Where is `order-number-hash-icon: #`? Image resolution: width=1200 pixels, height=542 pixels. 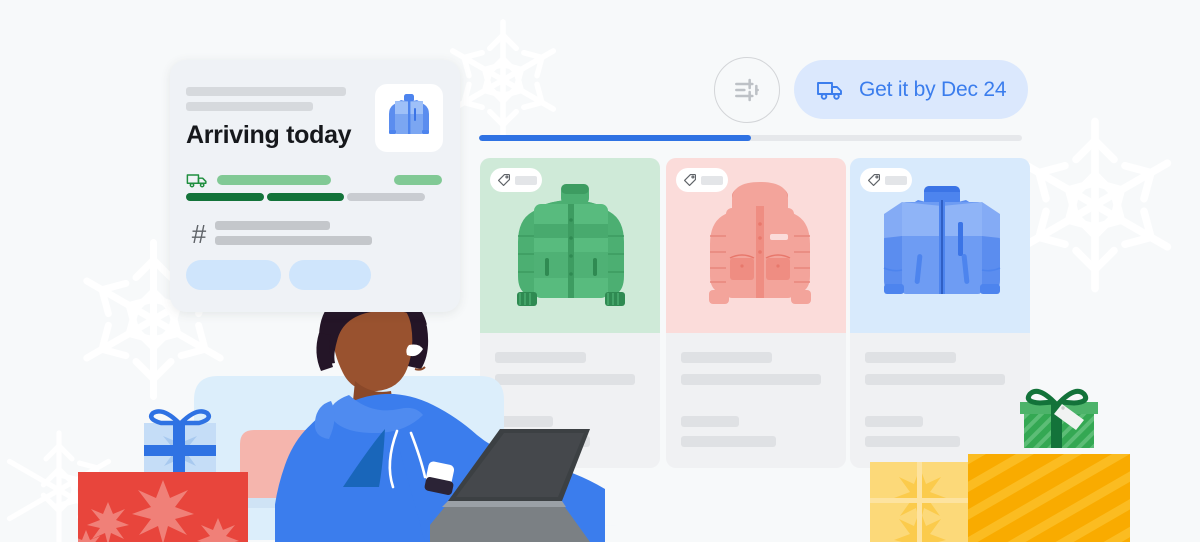 order-number-hash-icon: # is located at coordinates (199, 234).